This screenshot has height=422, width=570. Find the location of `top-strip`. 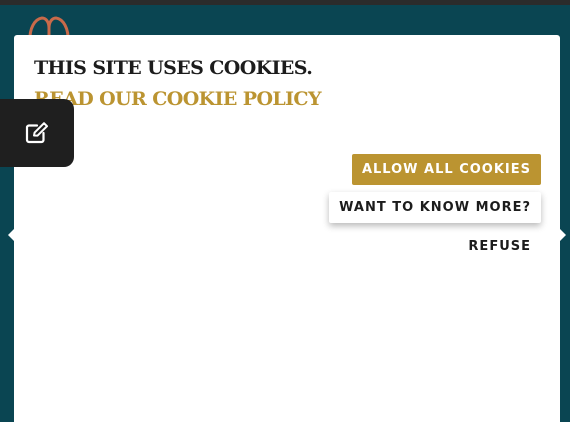

top-strip is located at coordinates (285, 2).